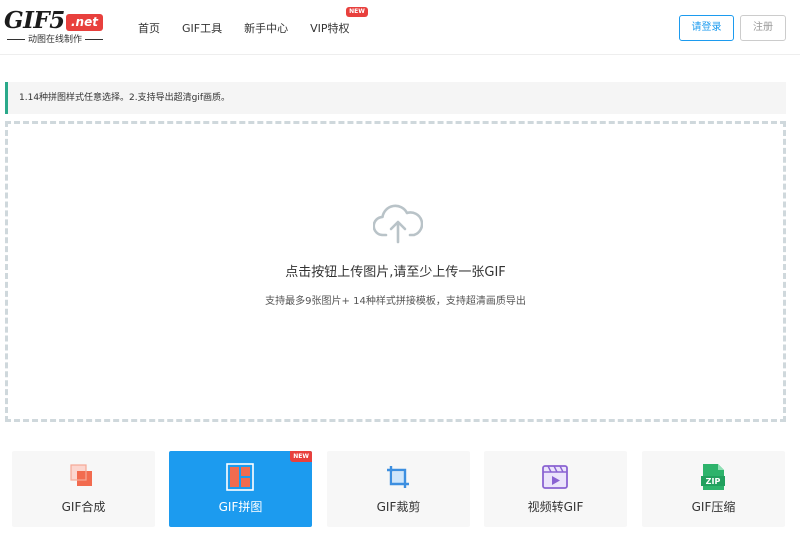  Describe the element at coordinates (398, 507) in the screenshot. I see `tool-label: GIF裁剪` at that location.